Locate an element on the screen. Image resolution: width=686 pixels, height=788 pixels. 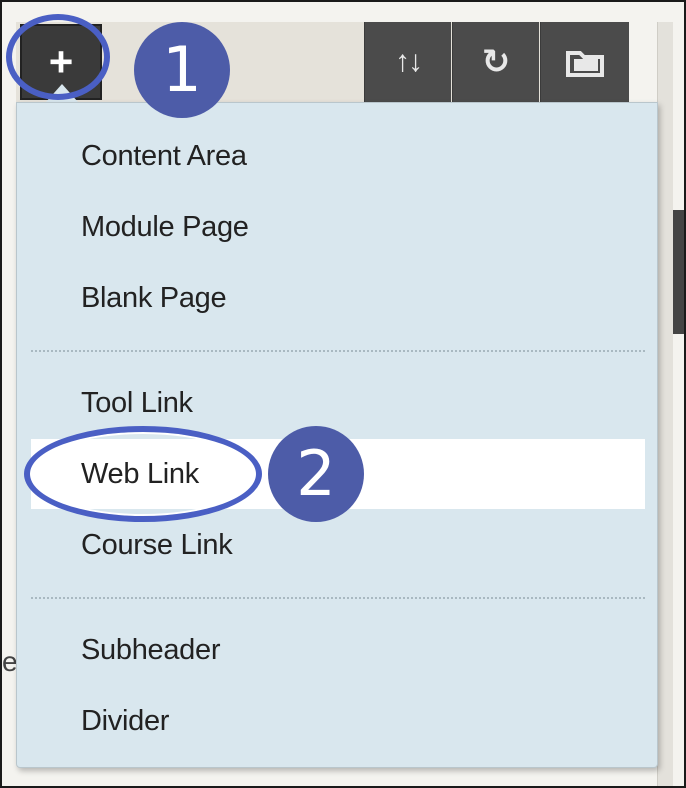
sort-button: ↑↓ is located at coordinates (407, 62).